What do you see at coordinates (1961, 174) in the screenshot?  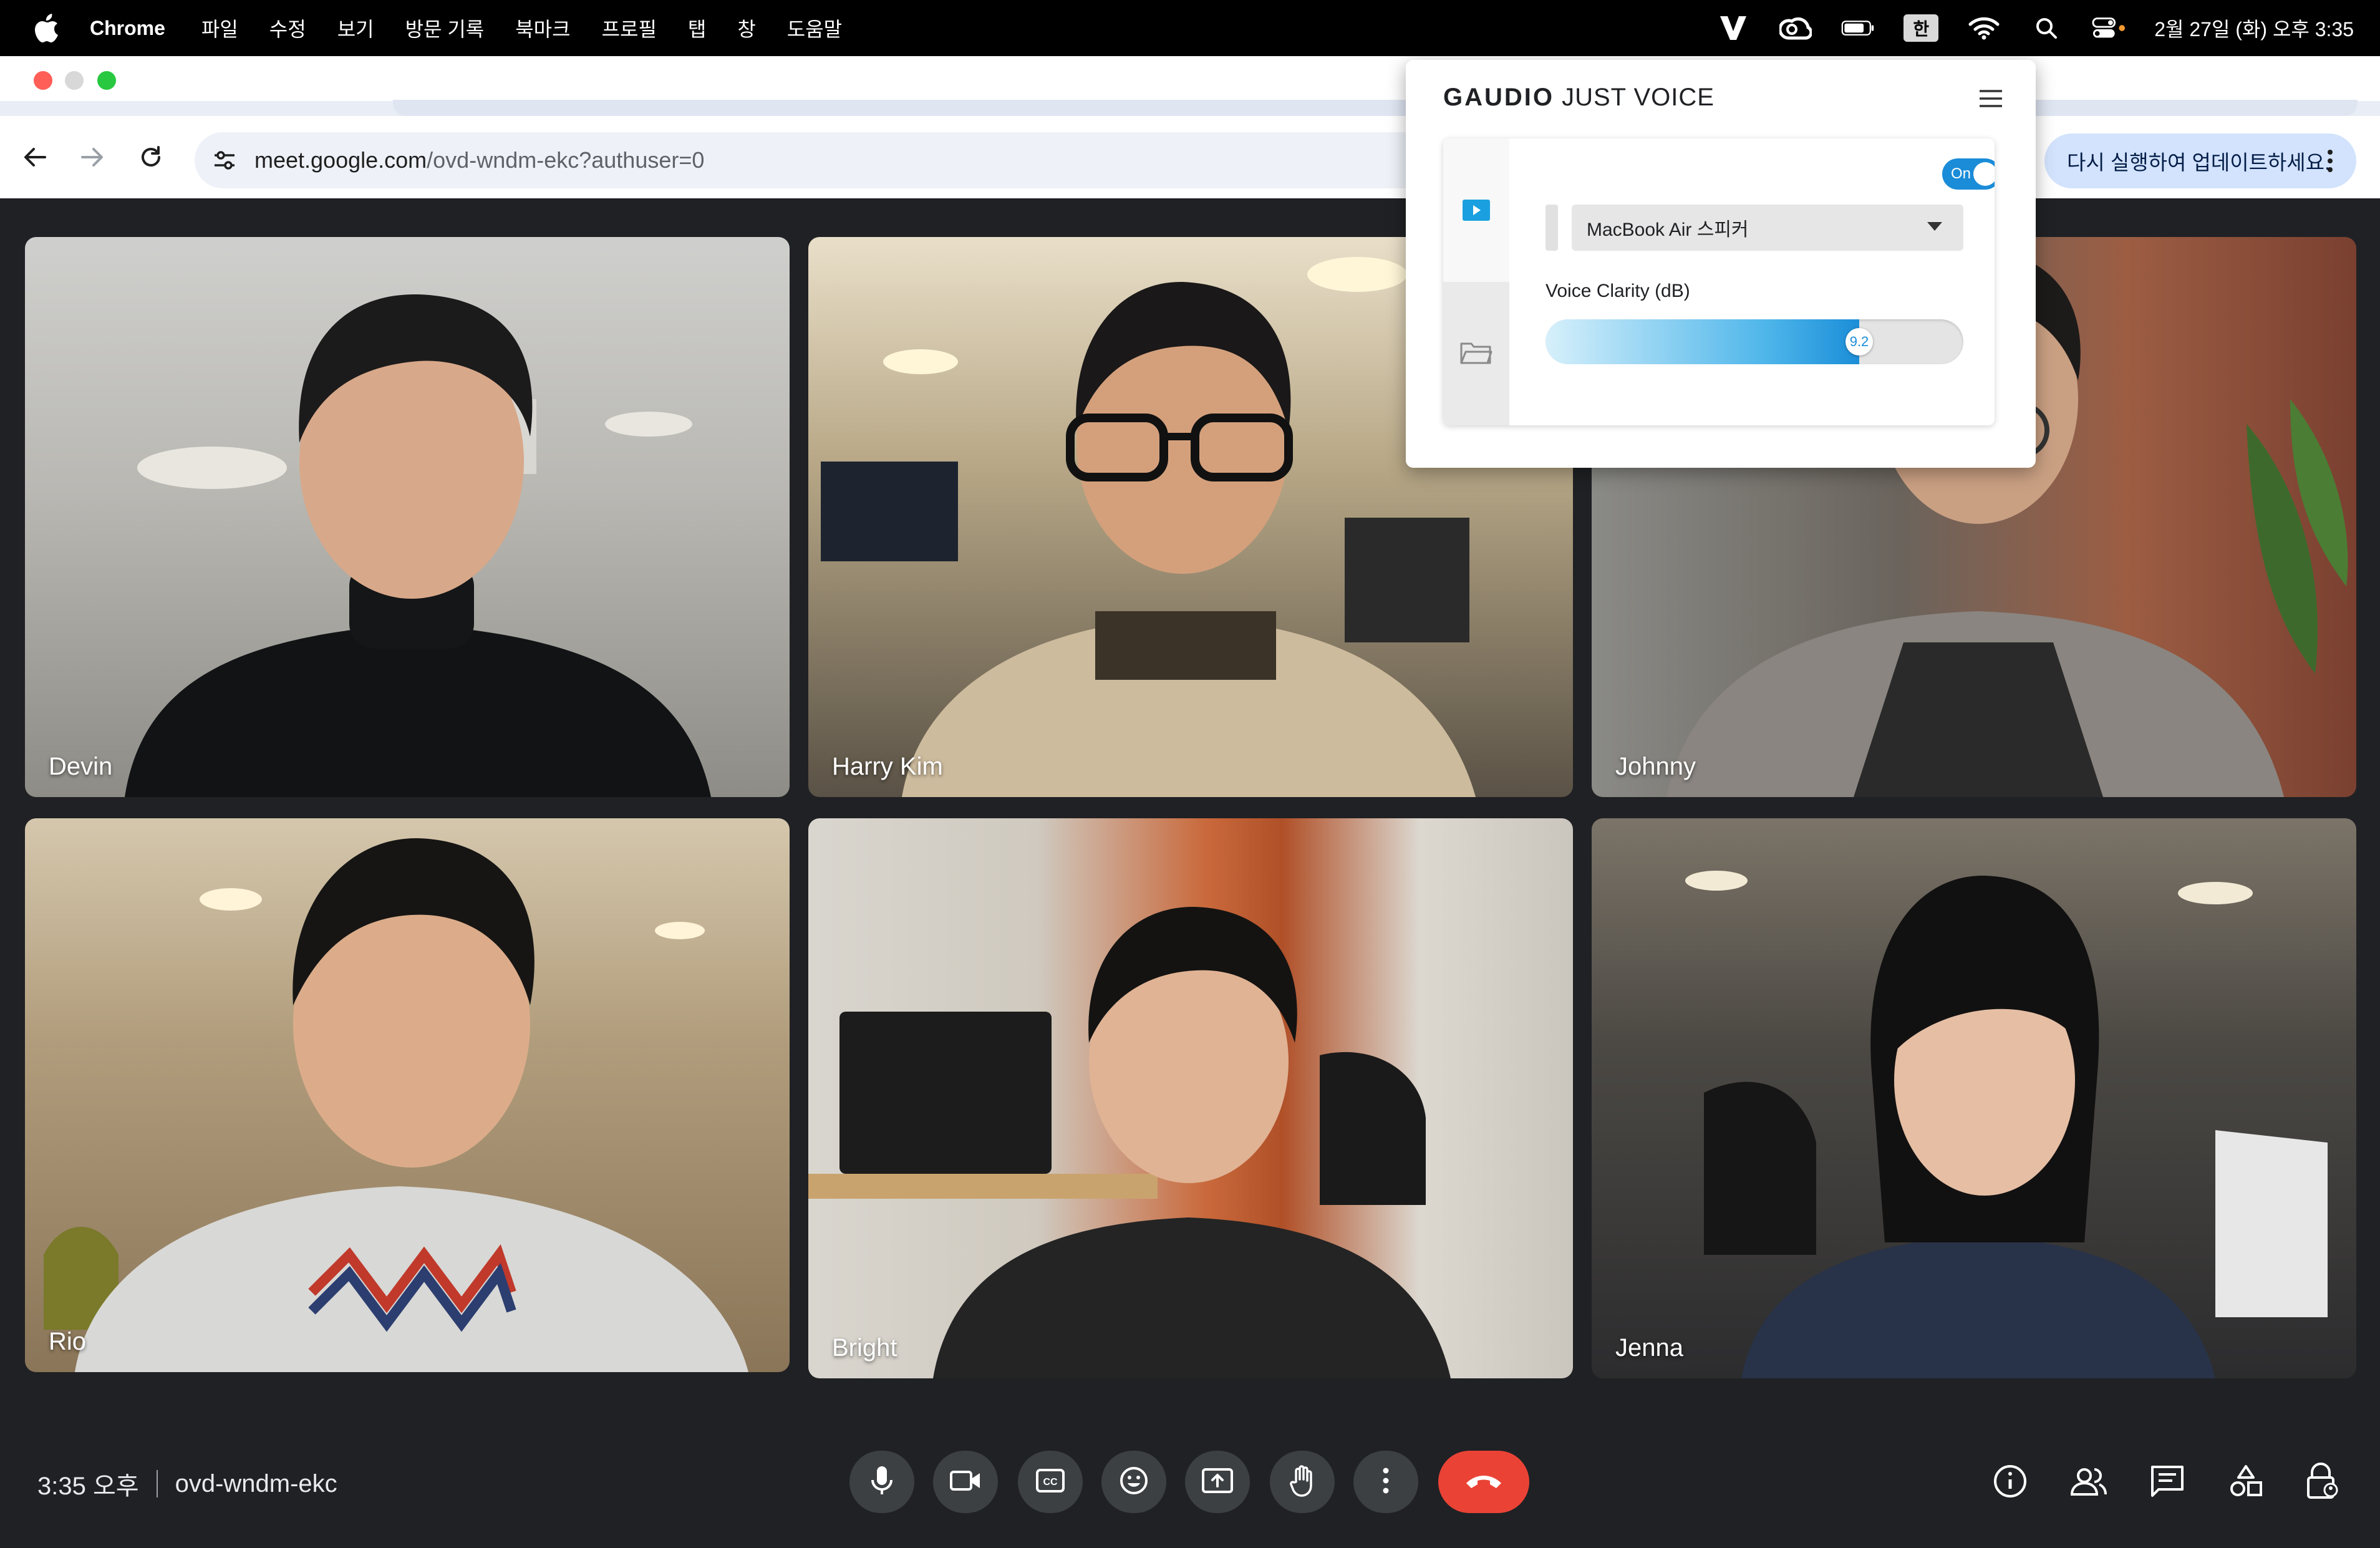 I see `toggle-label: On` at bounding box center [1961, 174].